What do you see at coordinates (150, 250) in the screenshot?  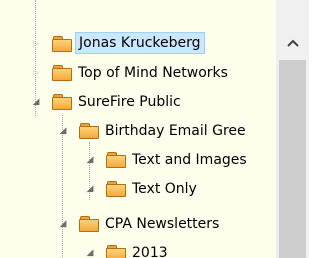 I see `tree-item-label: 2013` at bounding box center [150, 250].